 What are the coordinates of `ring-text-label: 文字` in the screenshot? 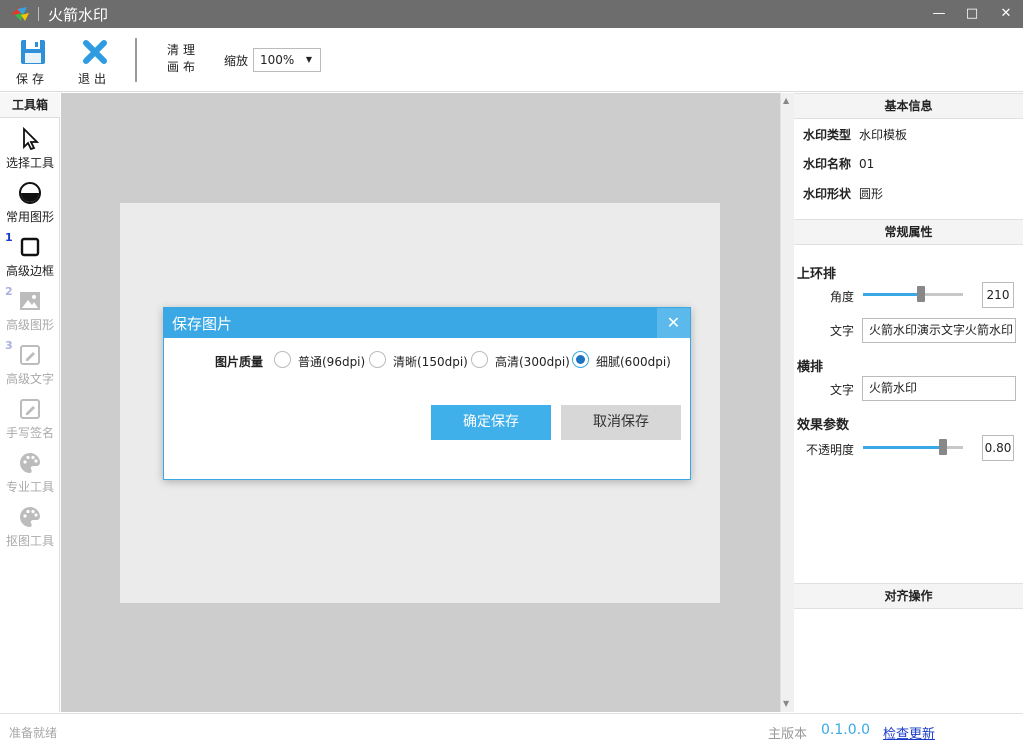 It's located at (841, 331).